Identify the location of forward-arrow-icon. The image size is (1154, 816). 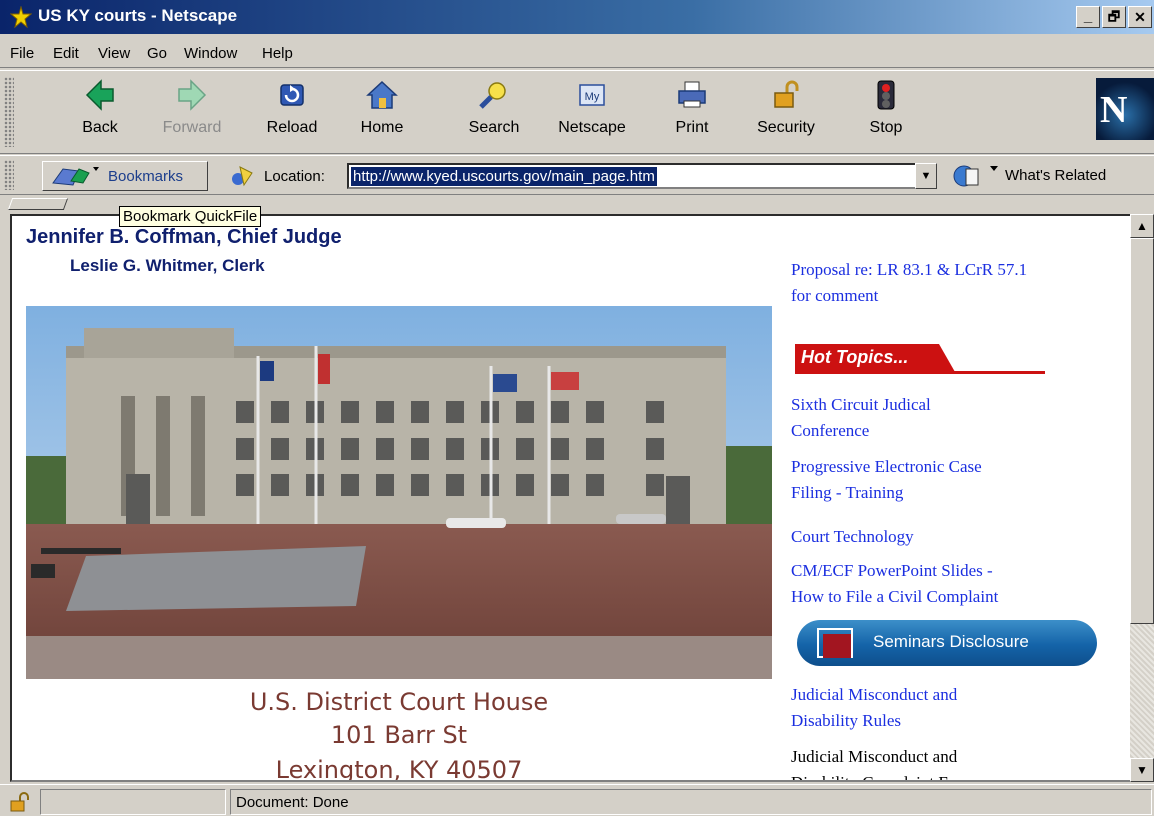
(192, 95).